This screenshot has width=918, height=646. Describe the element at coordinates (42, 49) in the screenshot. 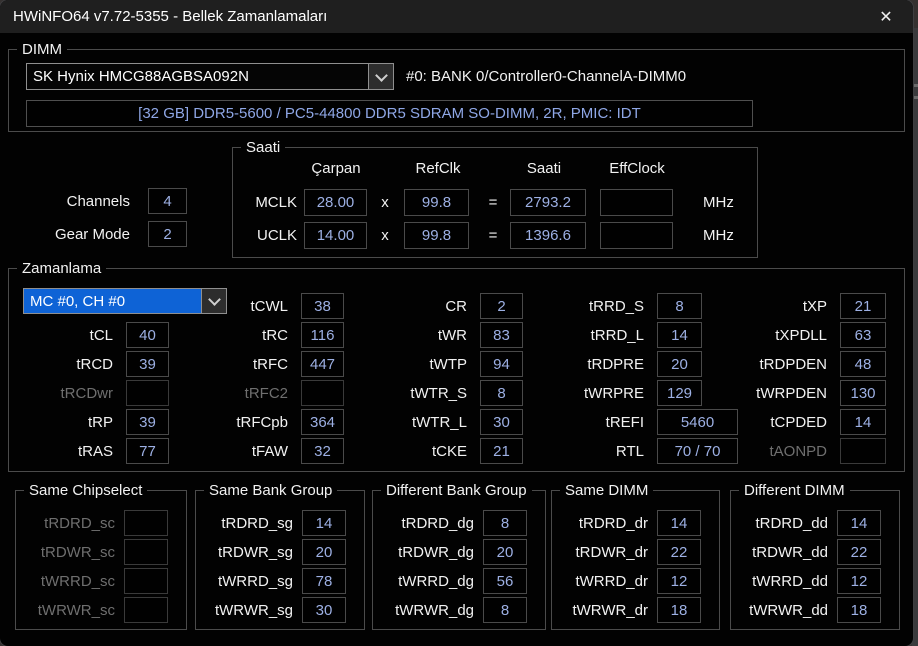

I see `dimm-group-label: DIMM` at that location.